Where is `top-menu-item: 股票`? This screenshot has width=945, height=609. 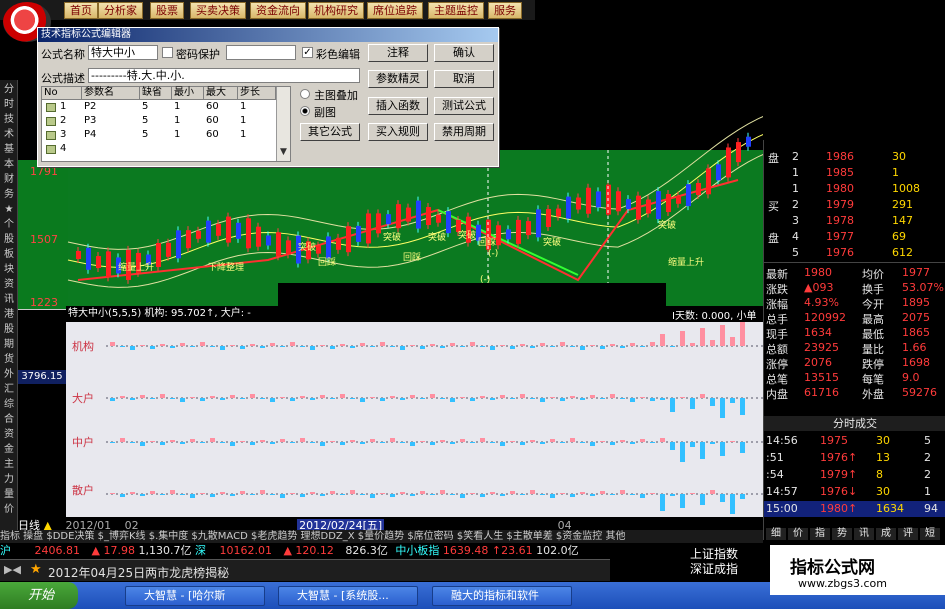
top-menu-item: 股票 is located at coordinates (167, 10).